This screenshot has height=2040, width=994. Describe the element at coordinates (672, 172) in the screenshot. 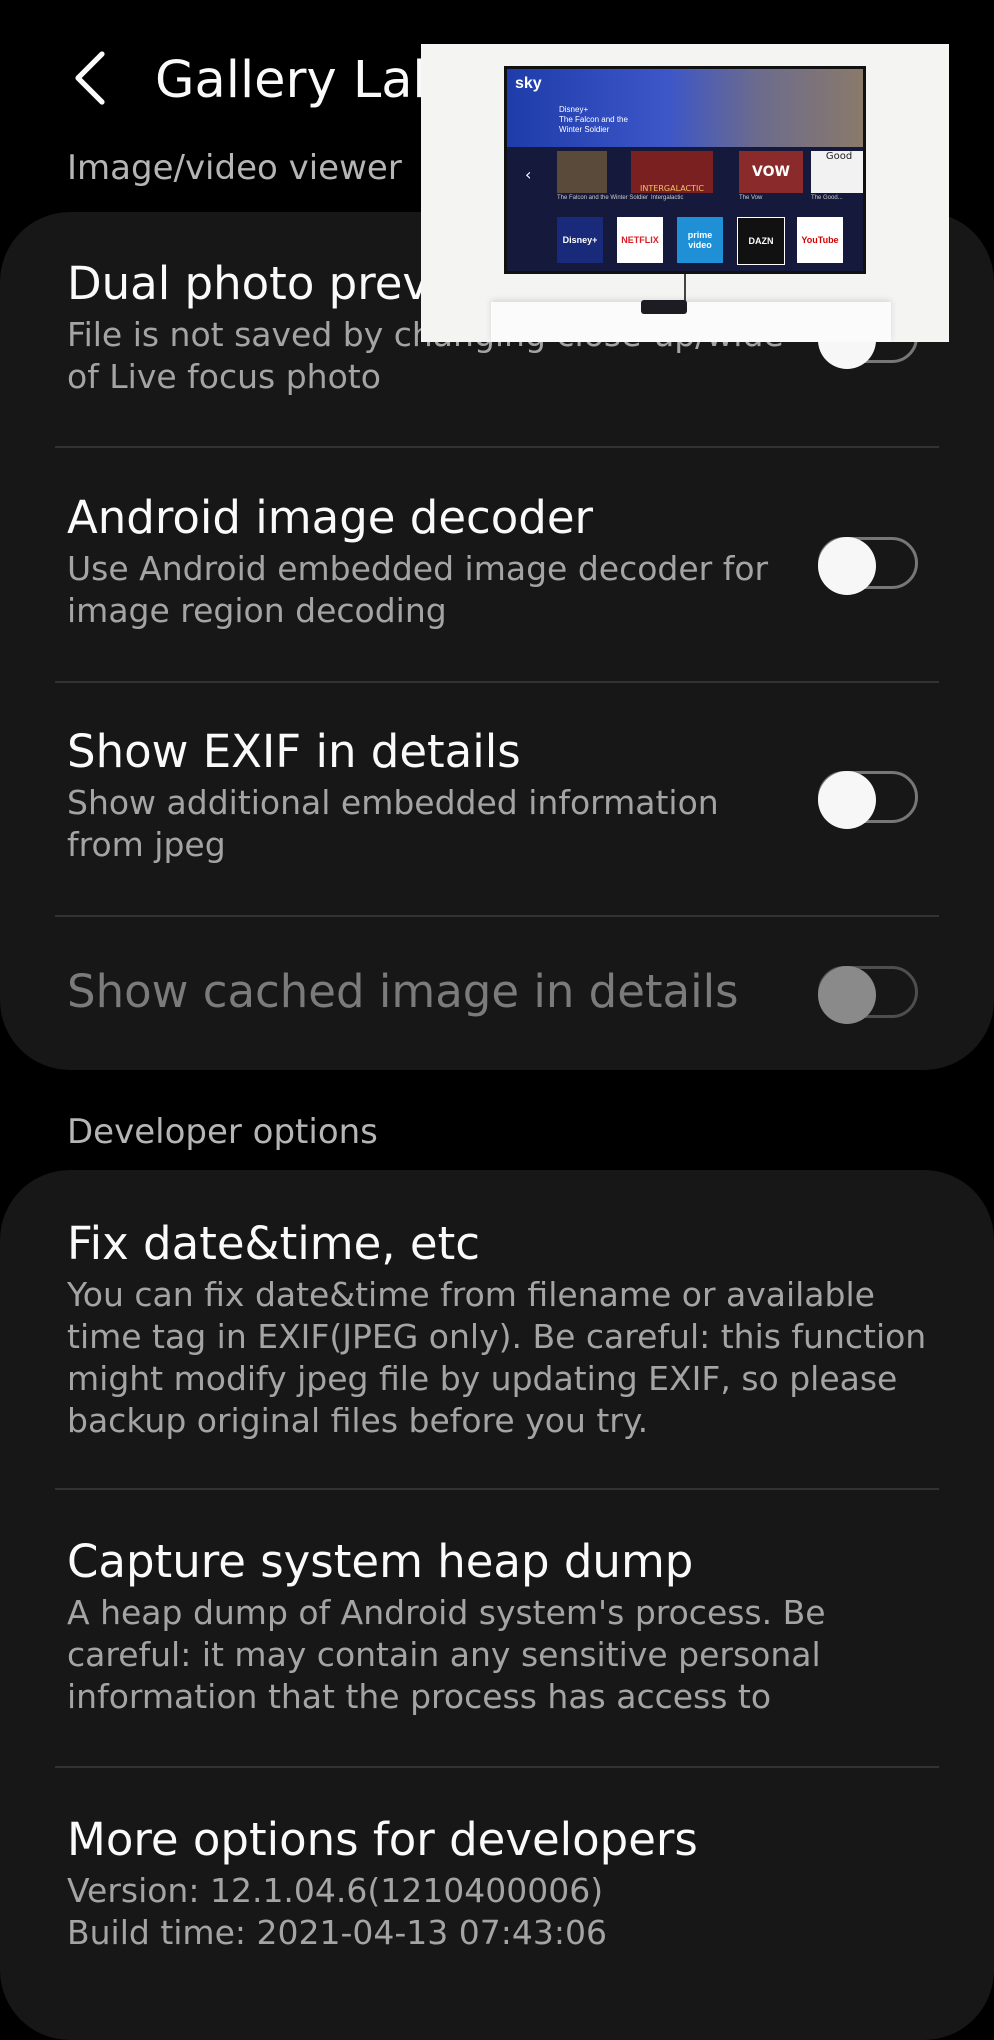

I see `content-tile: INTERGALACTIC` at that location.